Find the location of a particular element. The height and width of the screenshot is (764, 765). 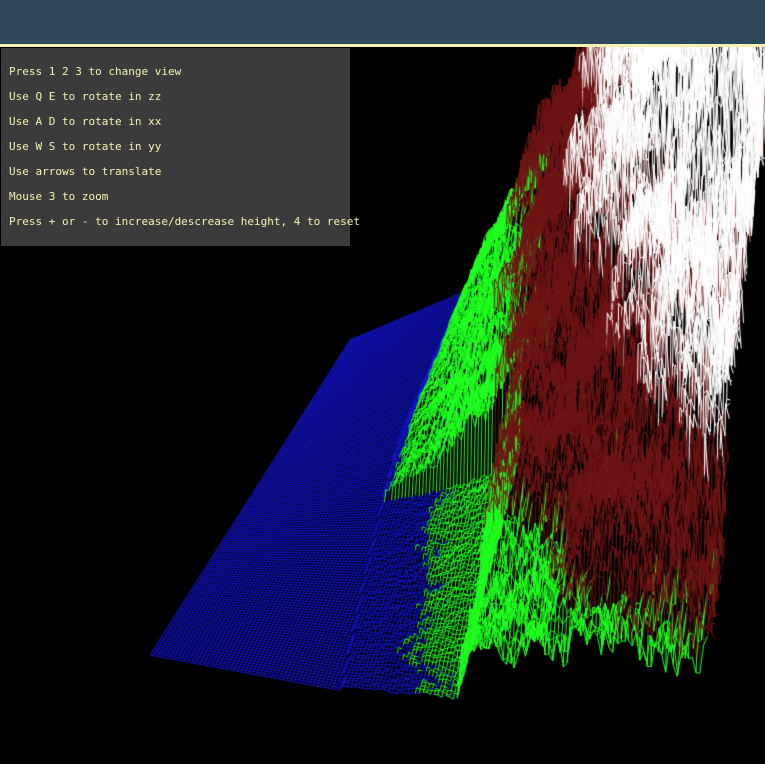

help-line-change-view: Press 1 2 3 to change view is located at coordinates (95, 71).